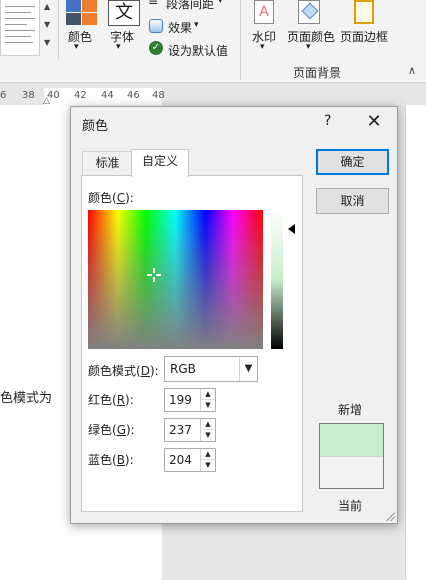 This screenshot has height=580, width=426. I want to click on effects-dropdown-icon: ▾, so click(196, 25).